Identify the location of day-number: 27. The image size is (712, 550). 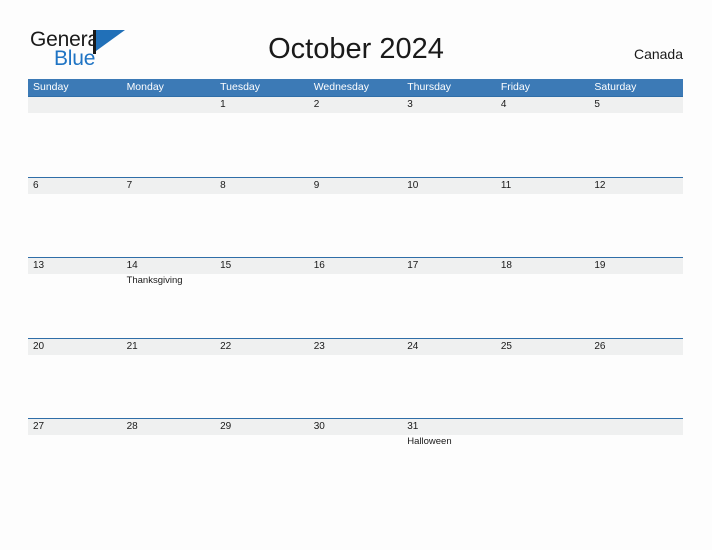
(39, 426).